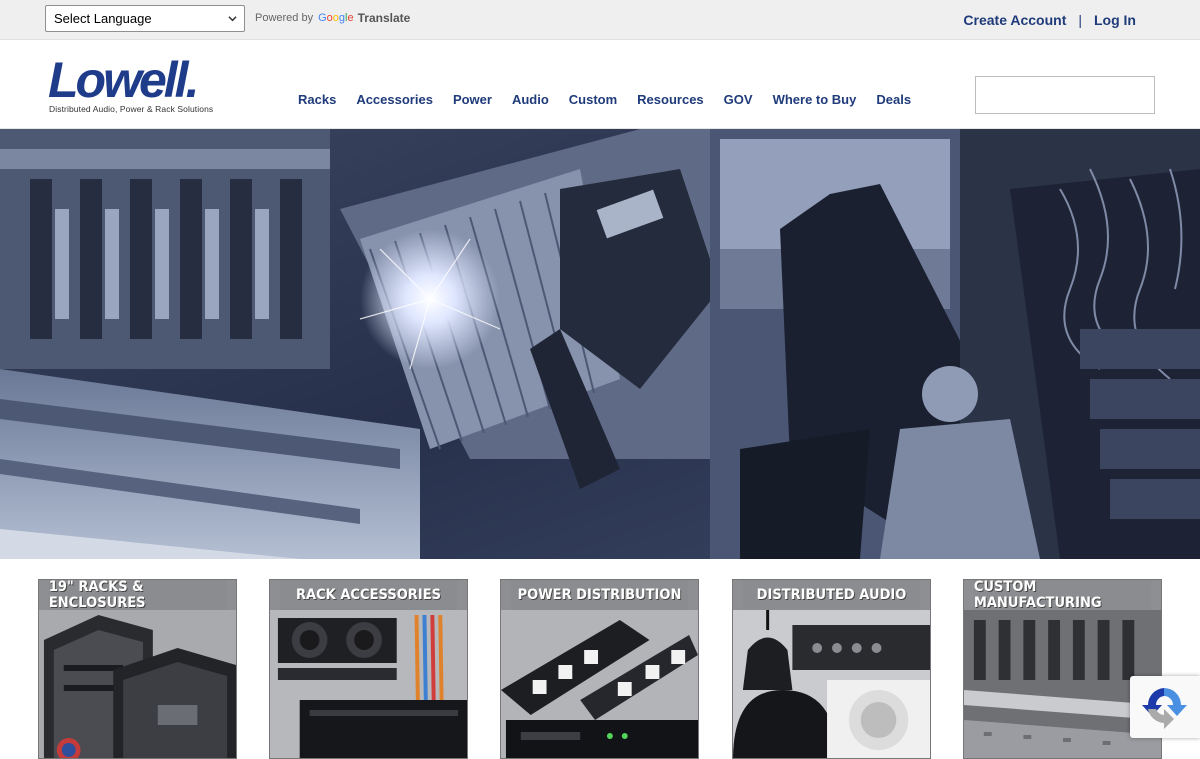  What do you see at coordinates (530, 99) in the screenshot?
I see `nav-audio: Audio` at bounding box center [530, 99].